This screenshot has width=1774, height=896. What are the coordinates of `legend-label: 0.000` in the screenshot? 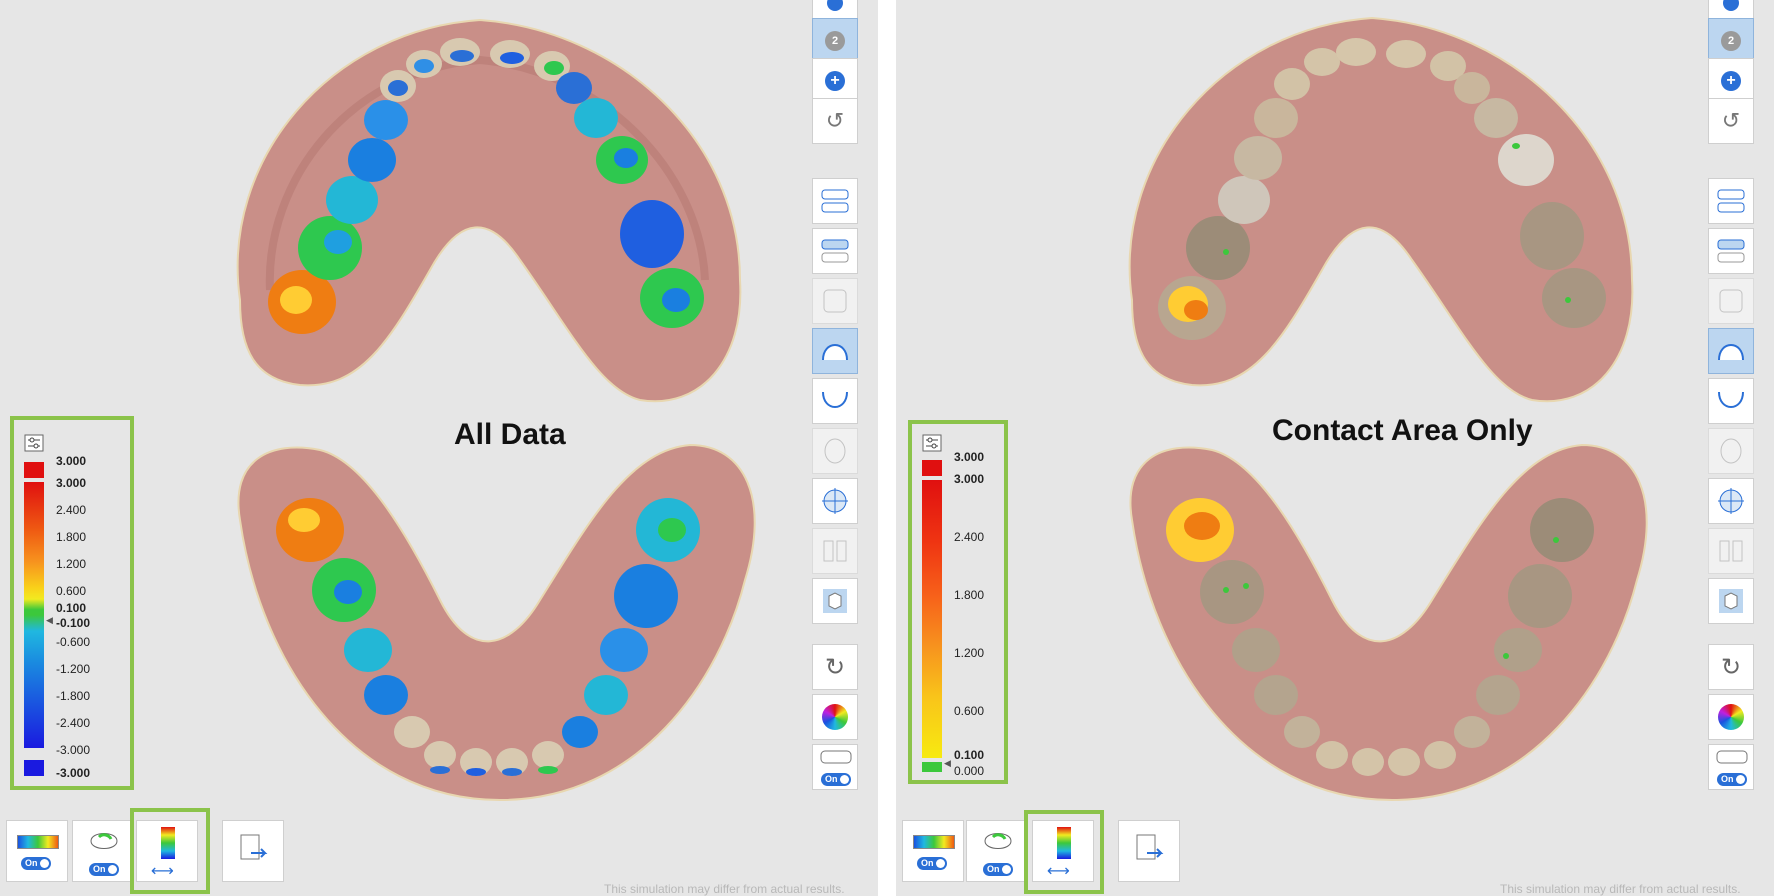 It's located at (969, 771).